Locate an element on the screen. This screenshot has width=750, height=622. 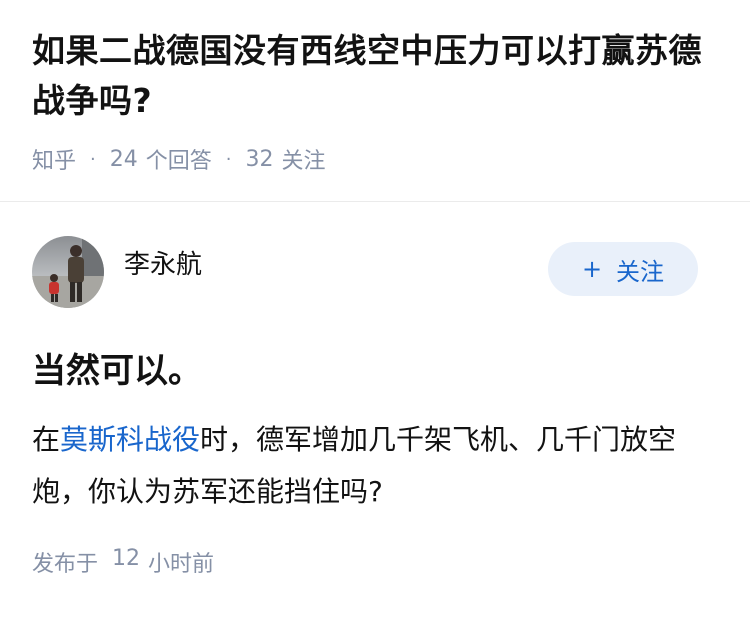
follow-button-label: 关注 is located at coordinates (640, 271).